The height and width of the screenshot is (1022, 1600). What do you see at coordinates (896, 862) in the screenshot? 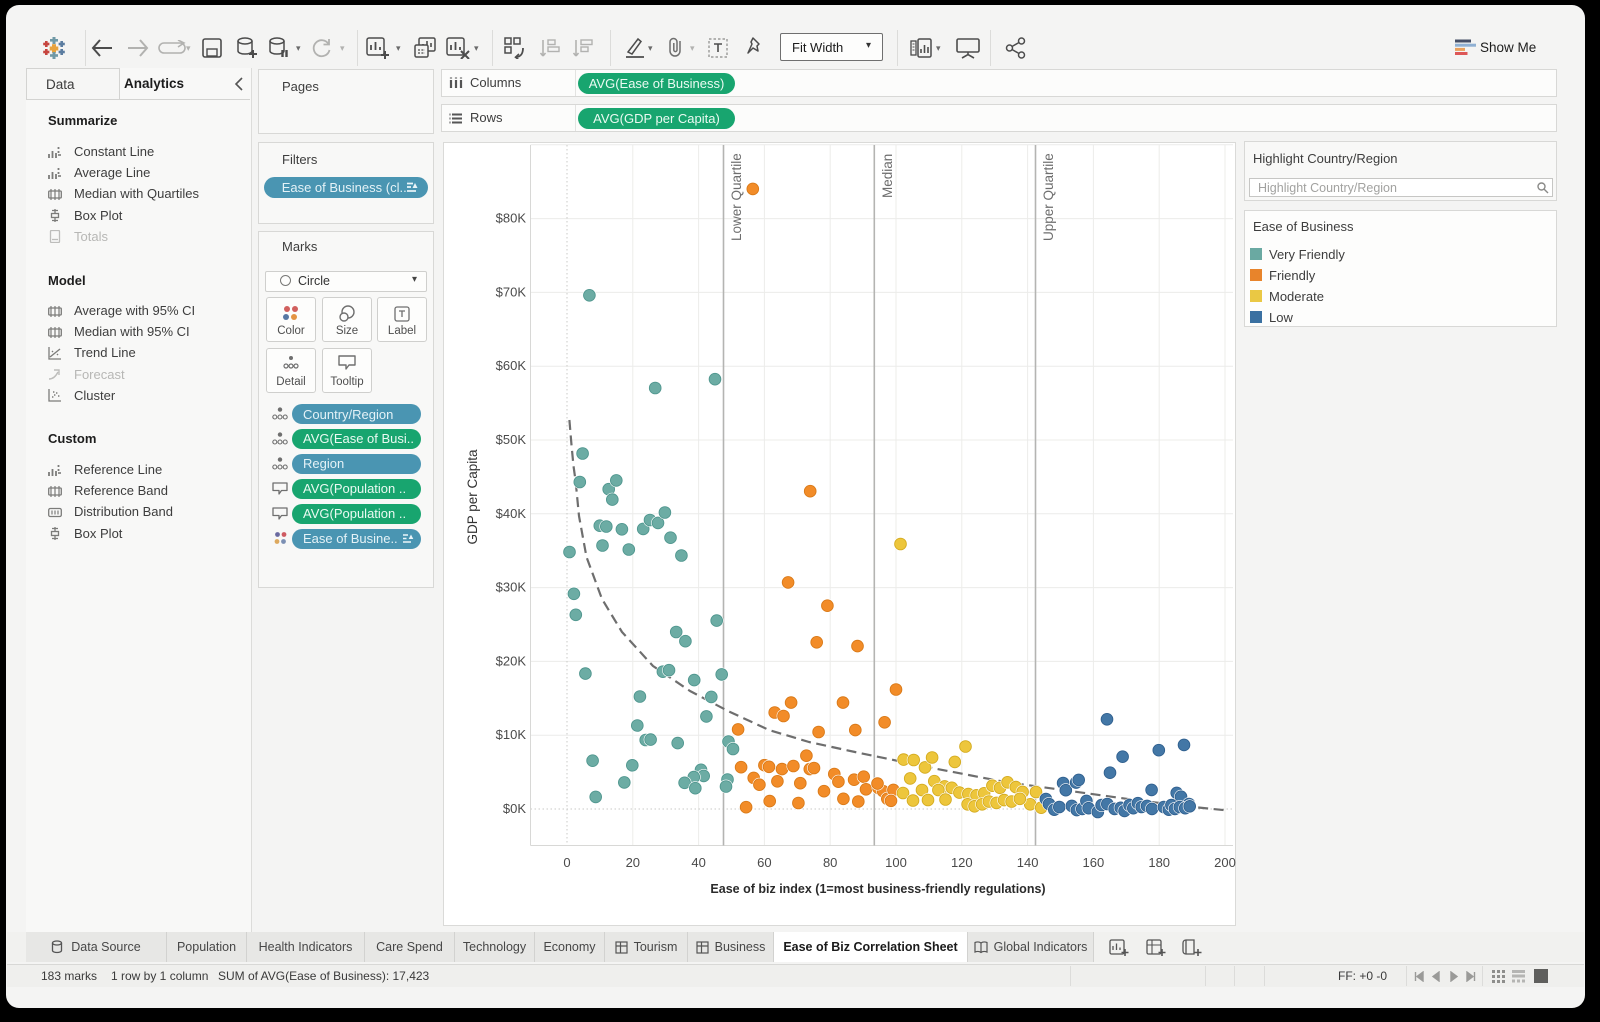
I see `svg-text: 100` at bounding box center [896, 862].